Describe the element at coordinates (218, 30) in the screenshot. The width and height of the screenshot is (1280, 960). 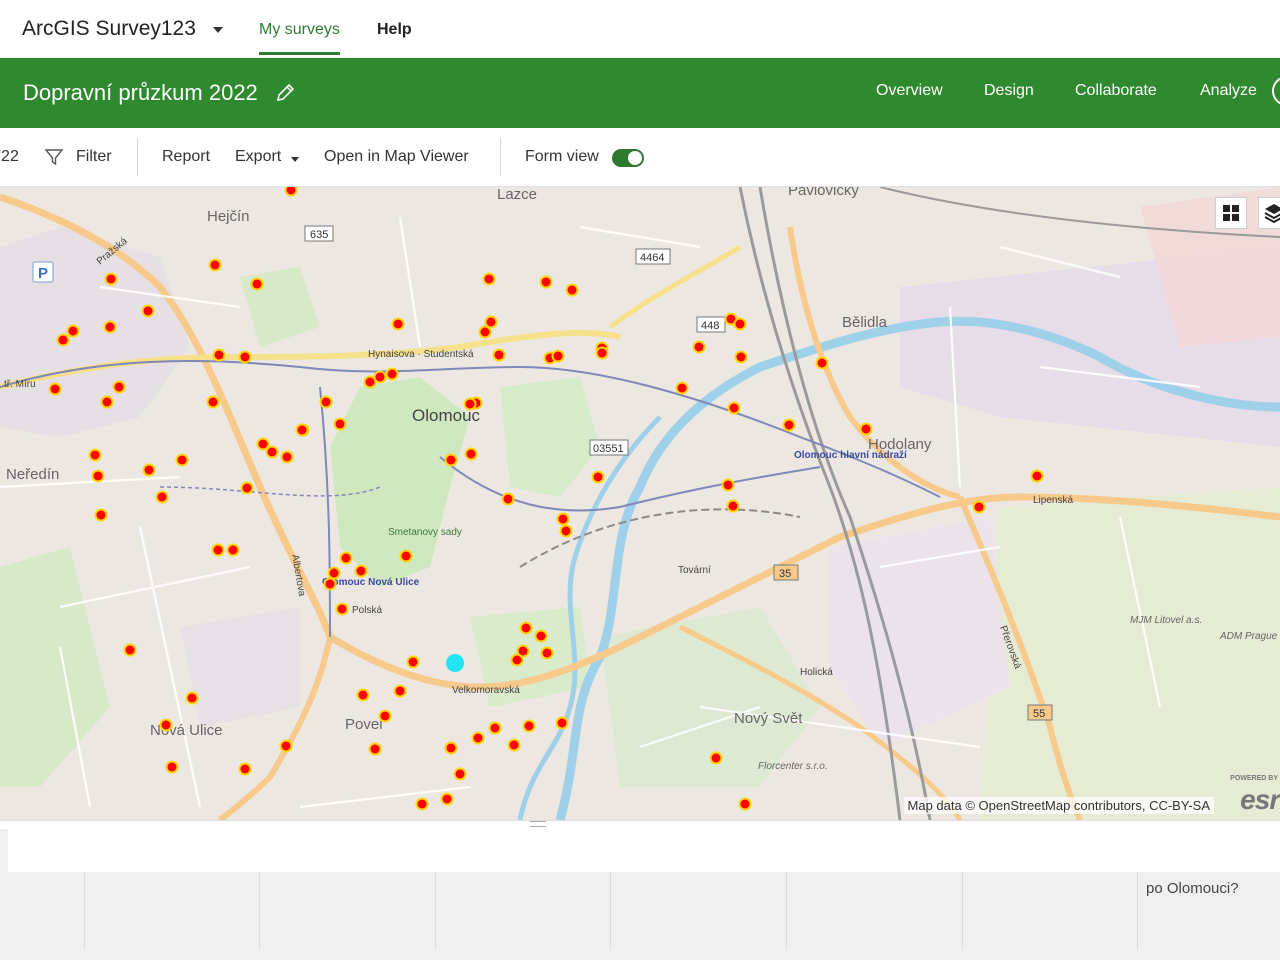
I see `brand-dropdown-icon` at that location.